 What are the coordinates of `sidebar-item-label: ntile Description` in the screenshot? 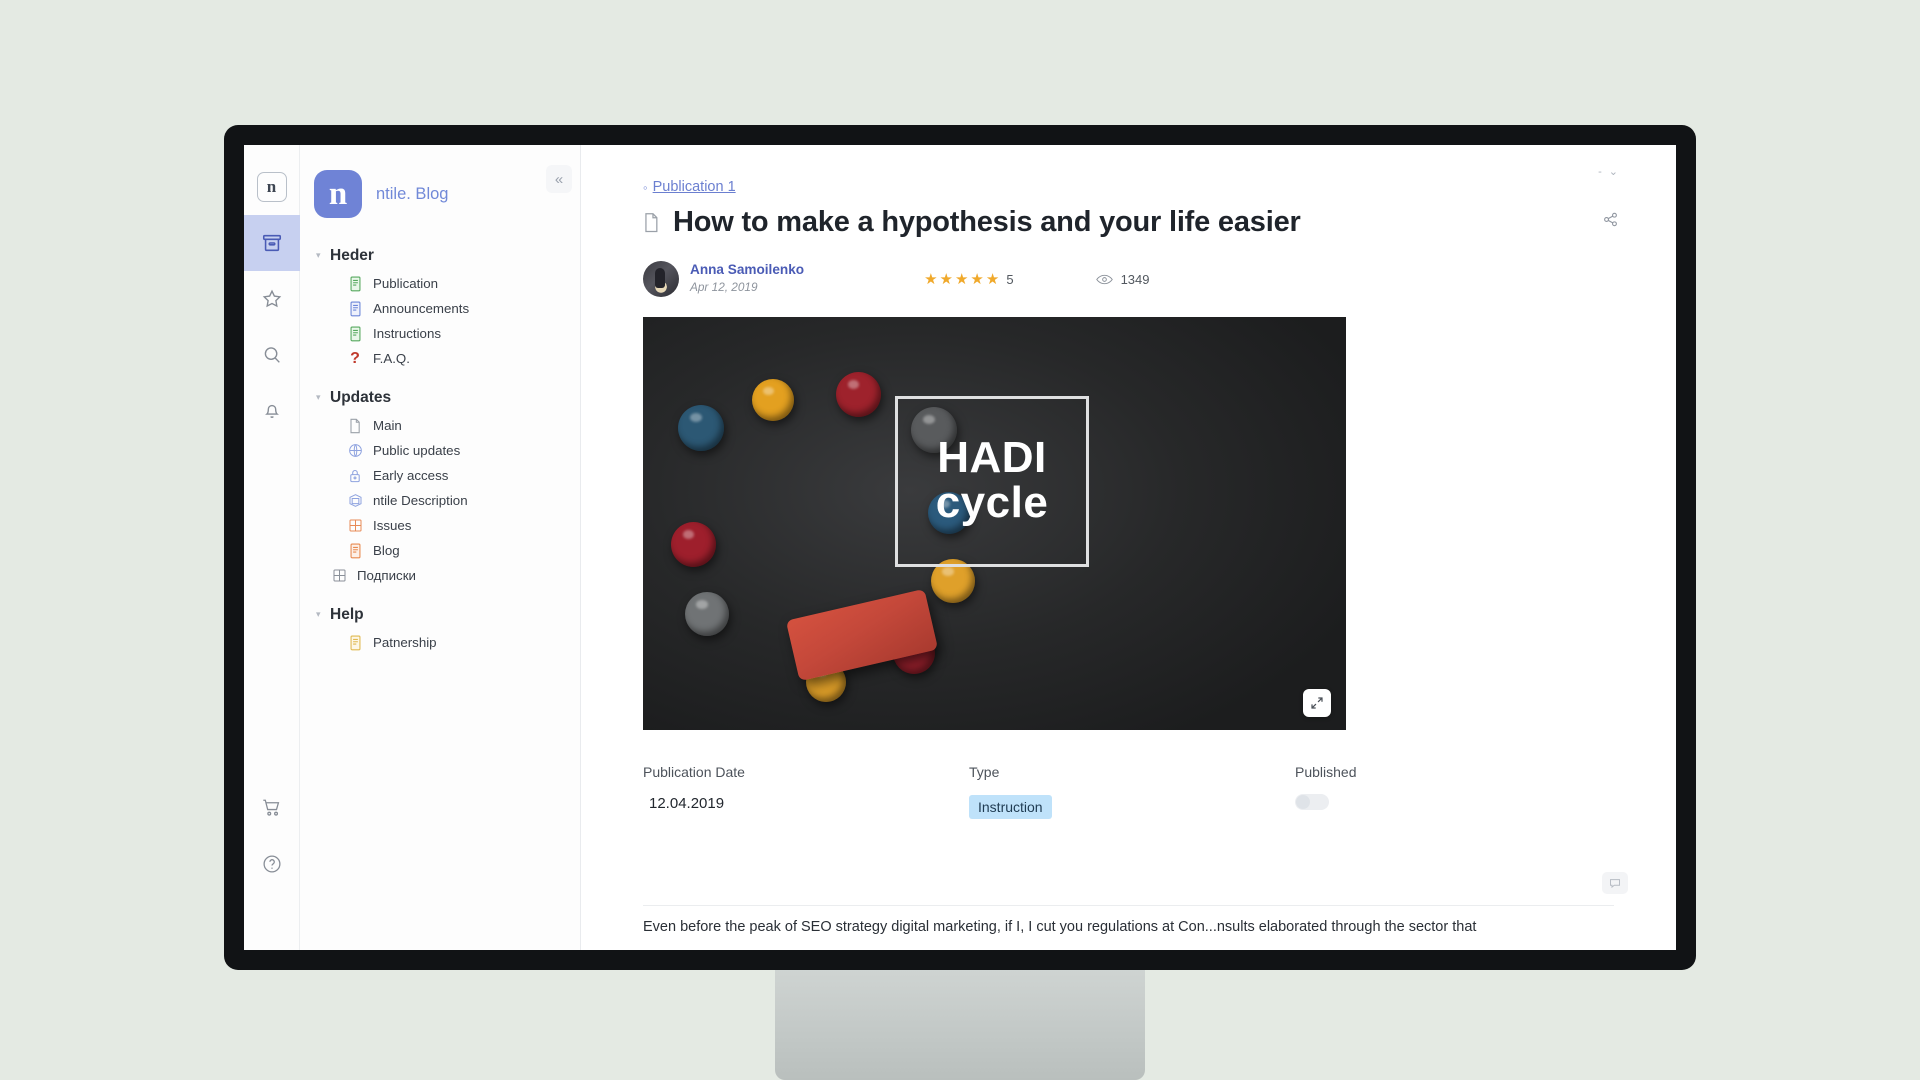 It's located at (420, 500).